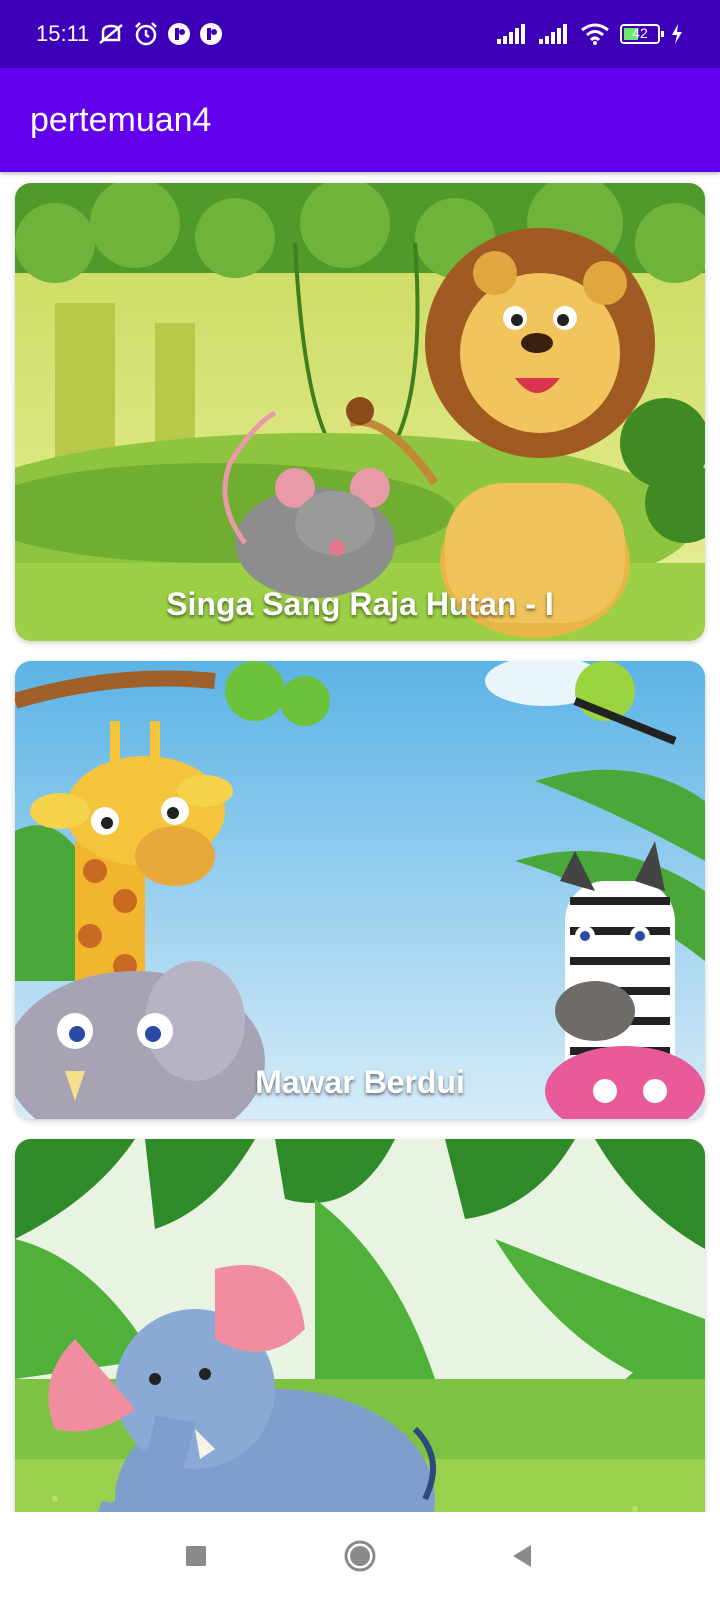 The height and width of the screenshot is (1600, 720). What do you see at coordinates (121, 119) in the screenshot?
I see `app-title: pertemuan4` at bounding box center [121, 119].